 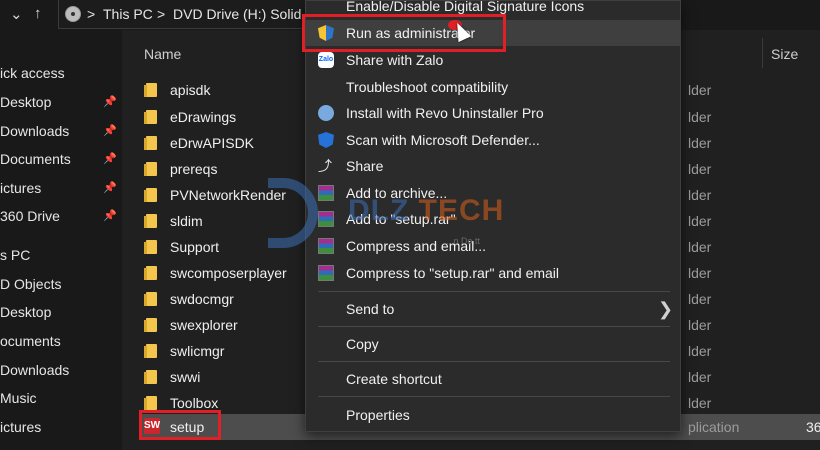 I want to click on sidebar-item-documents: Documents 📌, so click(x=61, y=159).